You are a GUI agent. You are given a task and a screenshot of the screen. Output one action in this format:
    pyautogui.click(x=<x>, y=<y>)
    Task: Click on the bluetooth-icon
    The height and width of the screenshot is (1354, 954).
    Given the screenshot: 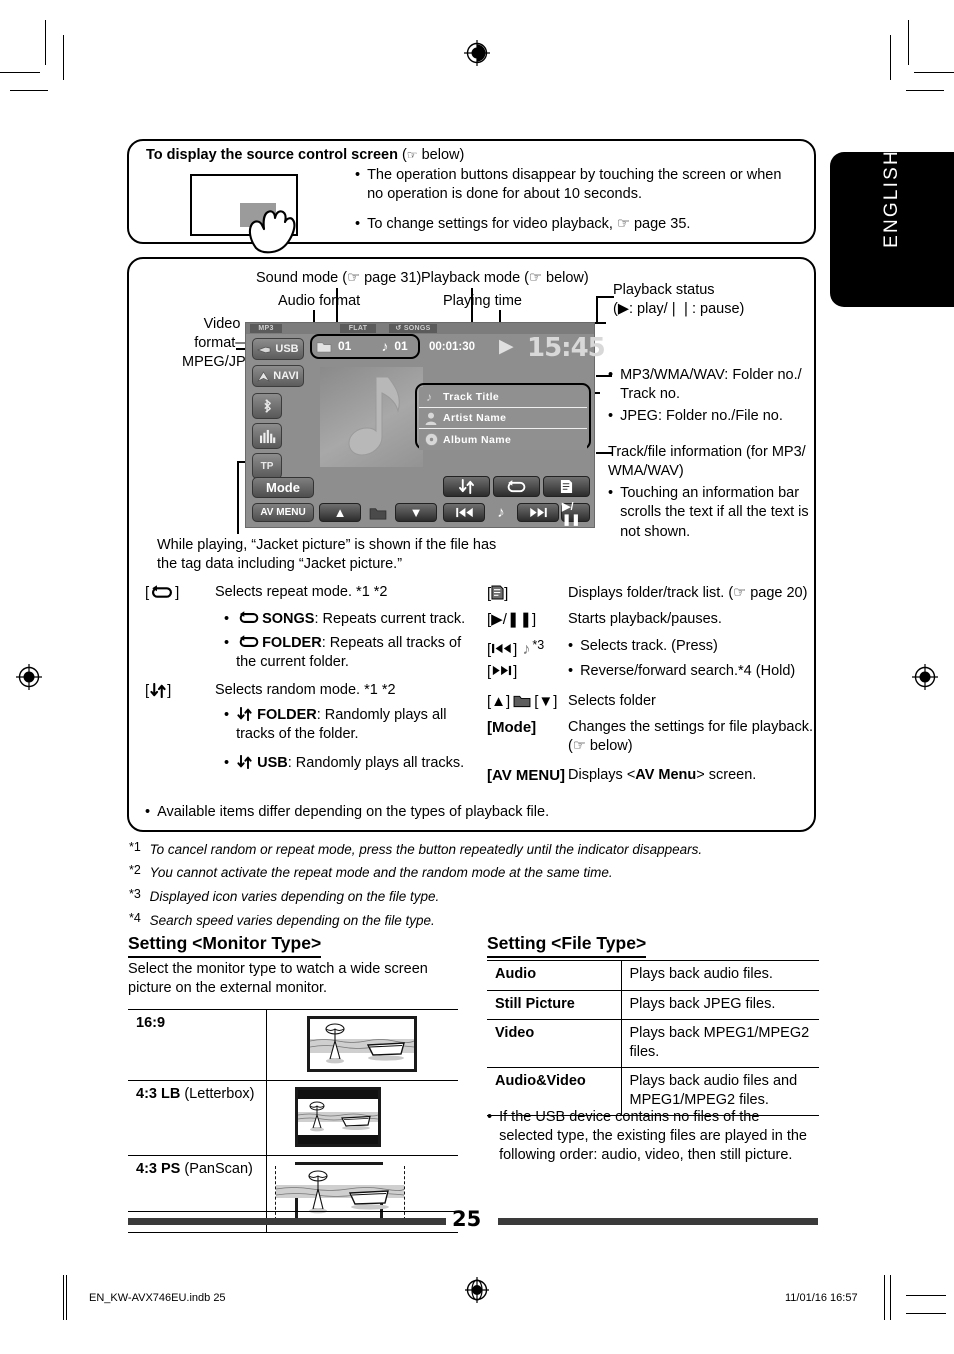 What is the action you would take?
    pyautogui.click(x=267, y=406)
    